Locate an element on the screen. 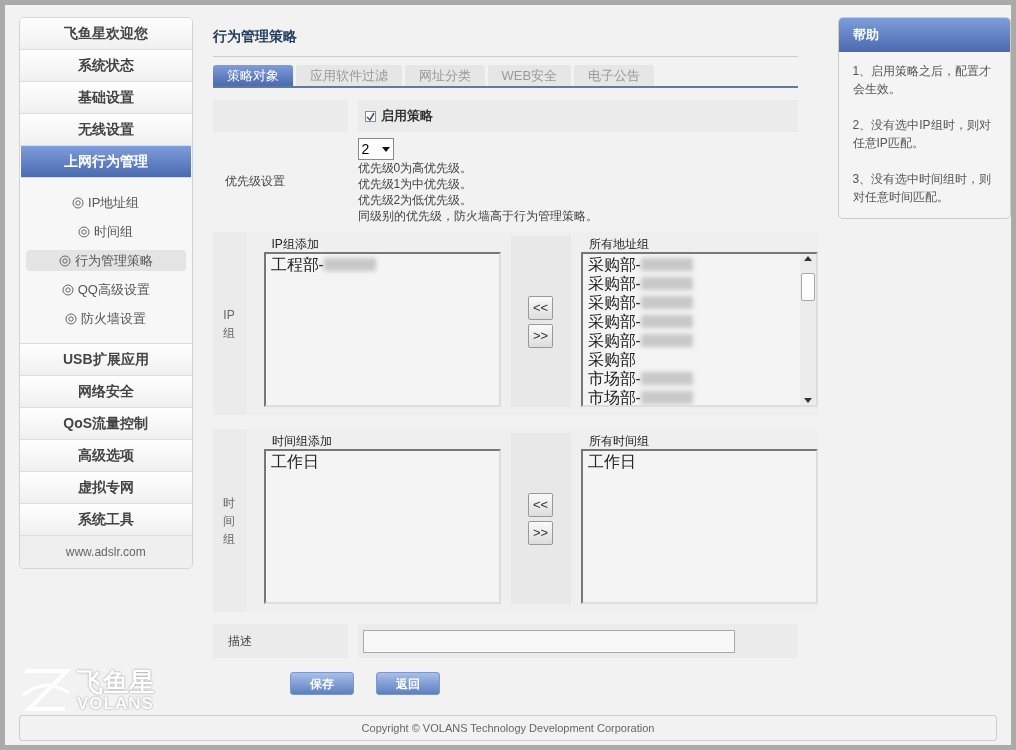  description-input is located at coordinates (548, 641).